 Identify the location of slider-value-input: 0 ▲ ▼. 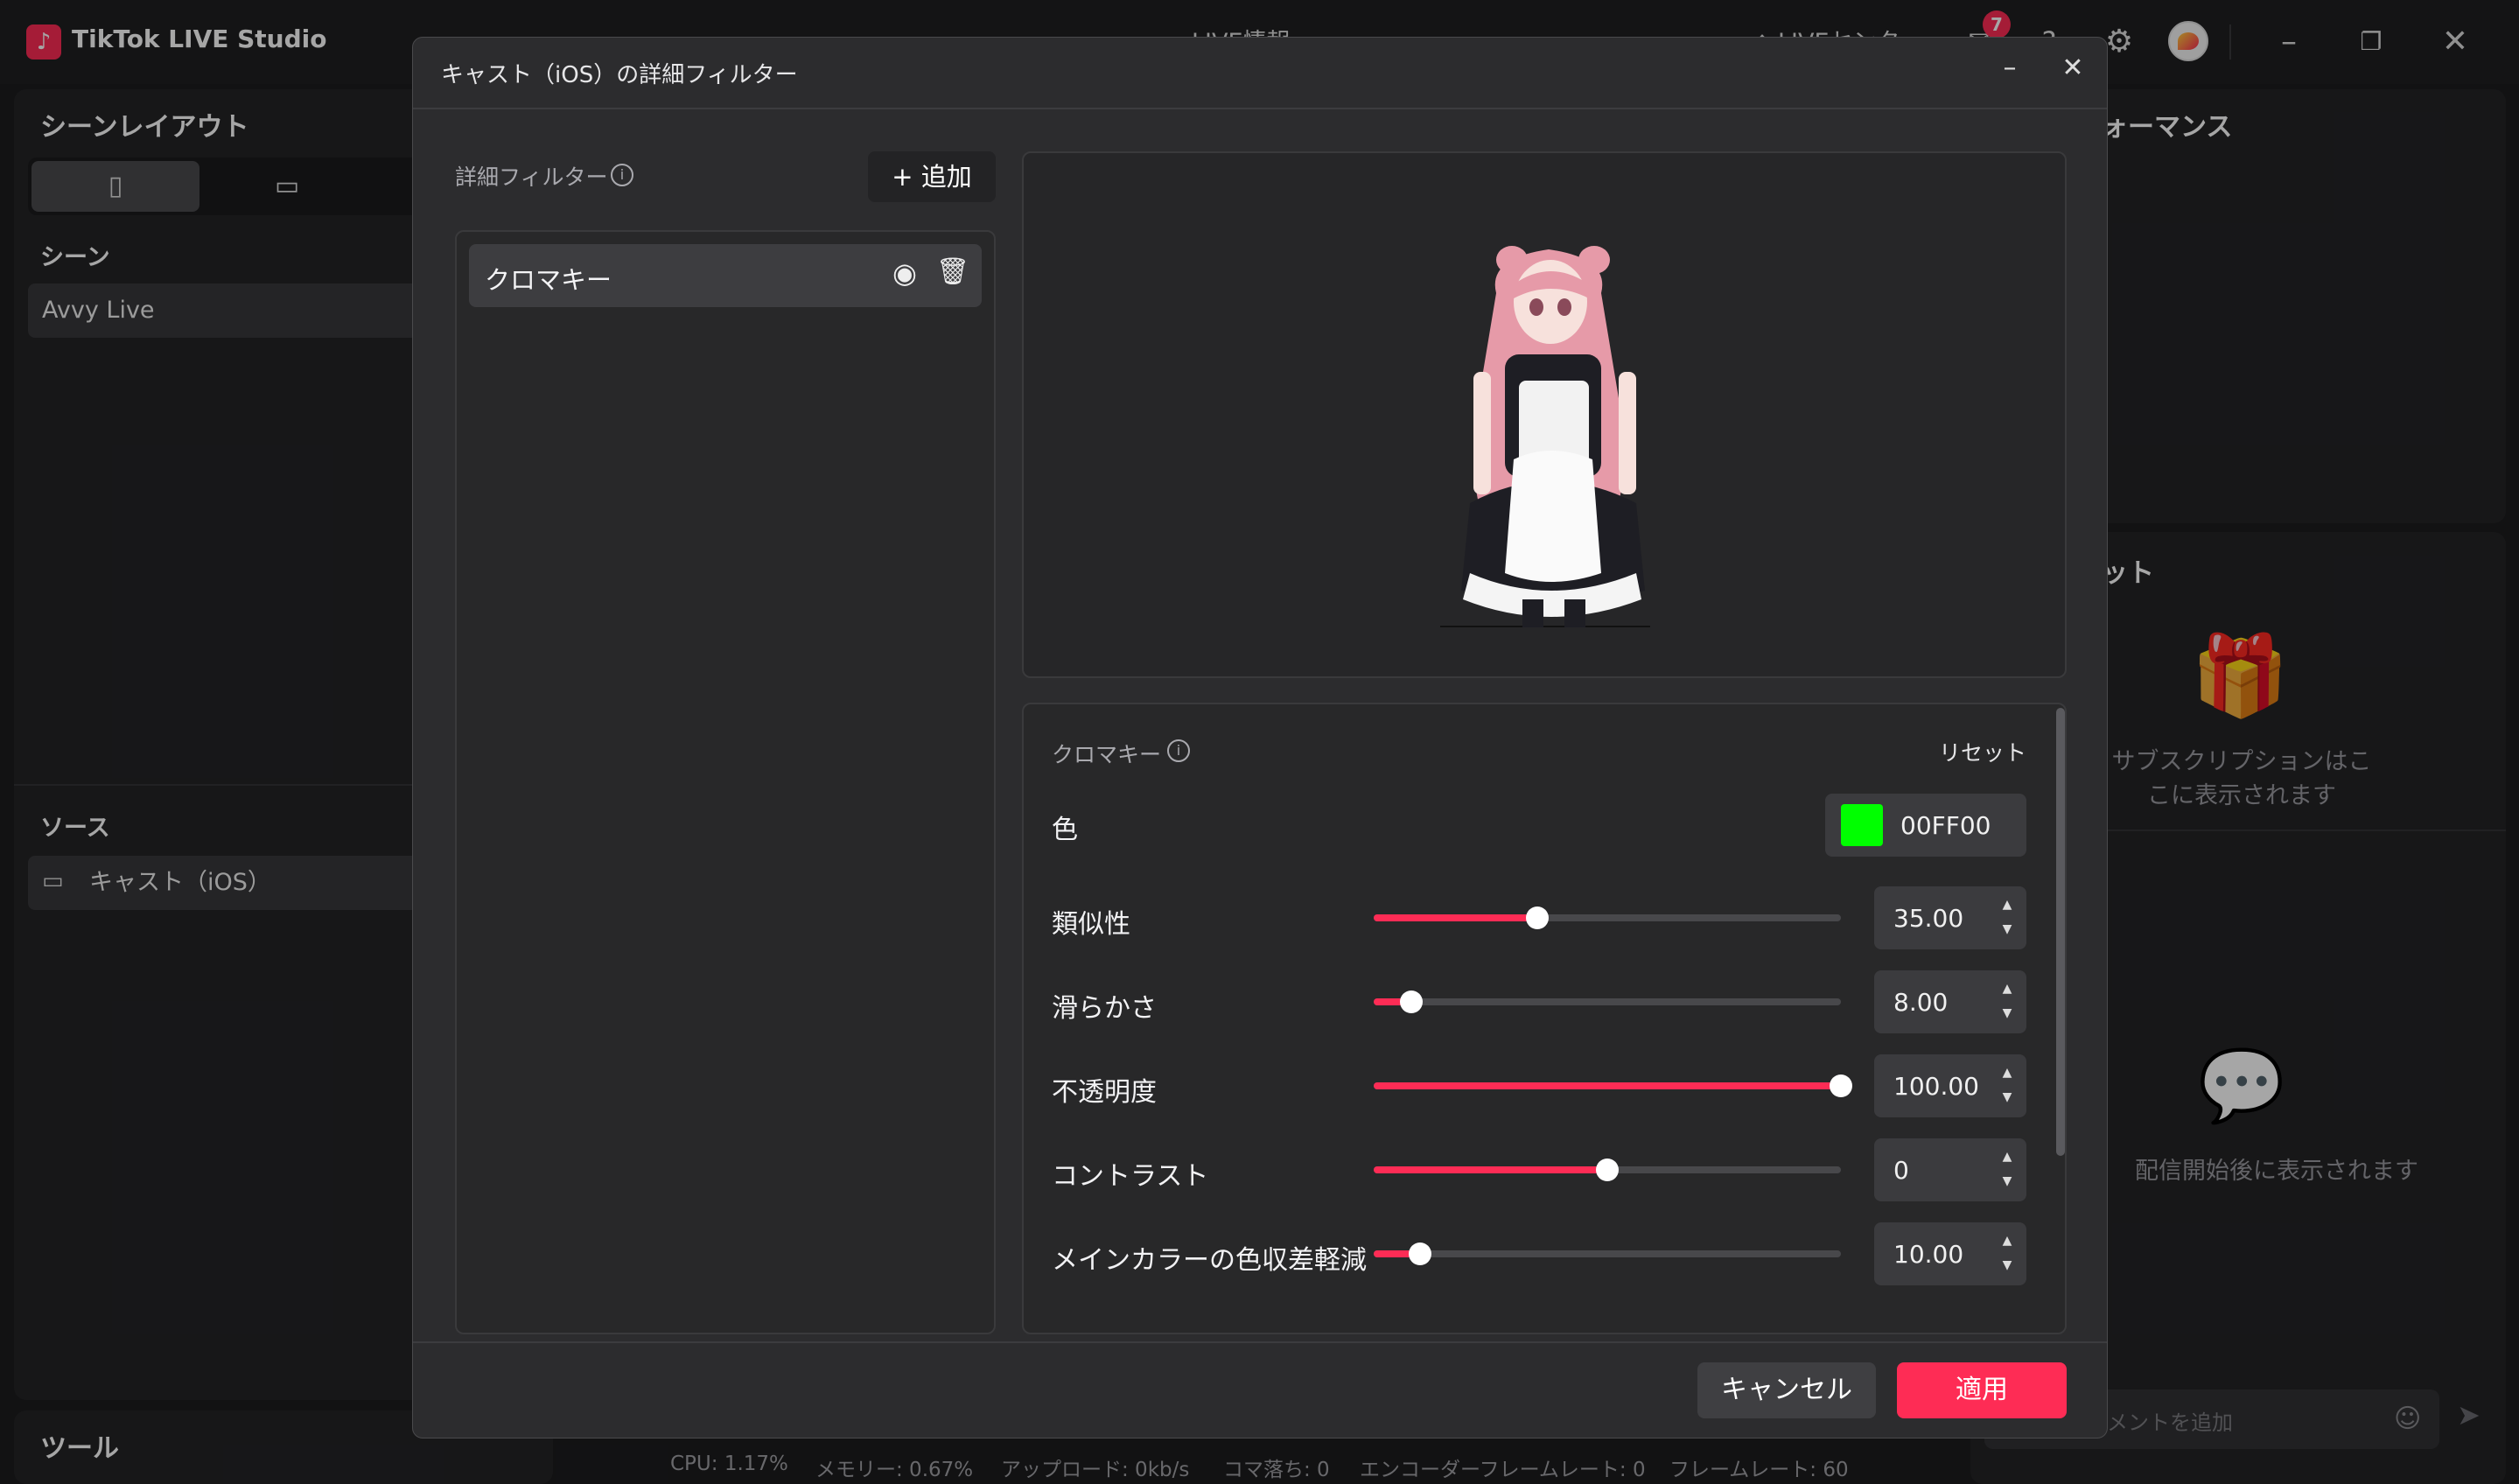
(1950, 1169).